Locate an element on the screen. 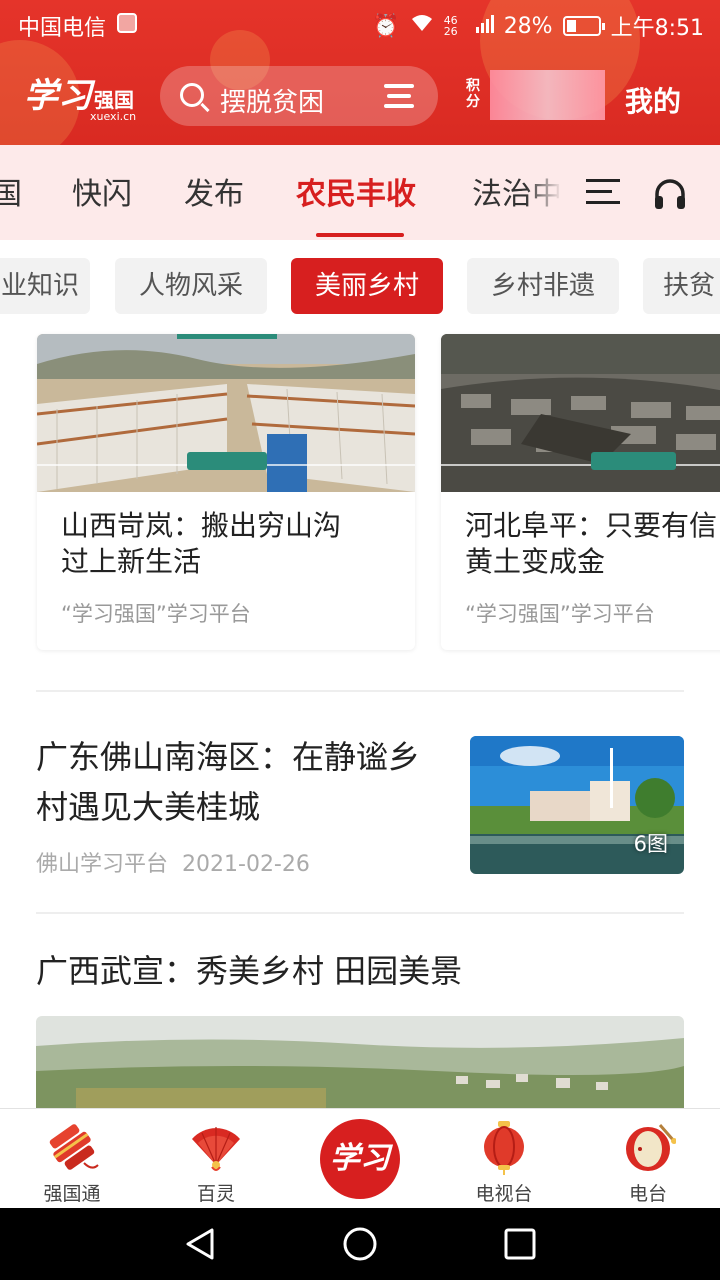 This screenshot has height=1280, width=720. headphones-icon is located at coordinates (670, 194).